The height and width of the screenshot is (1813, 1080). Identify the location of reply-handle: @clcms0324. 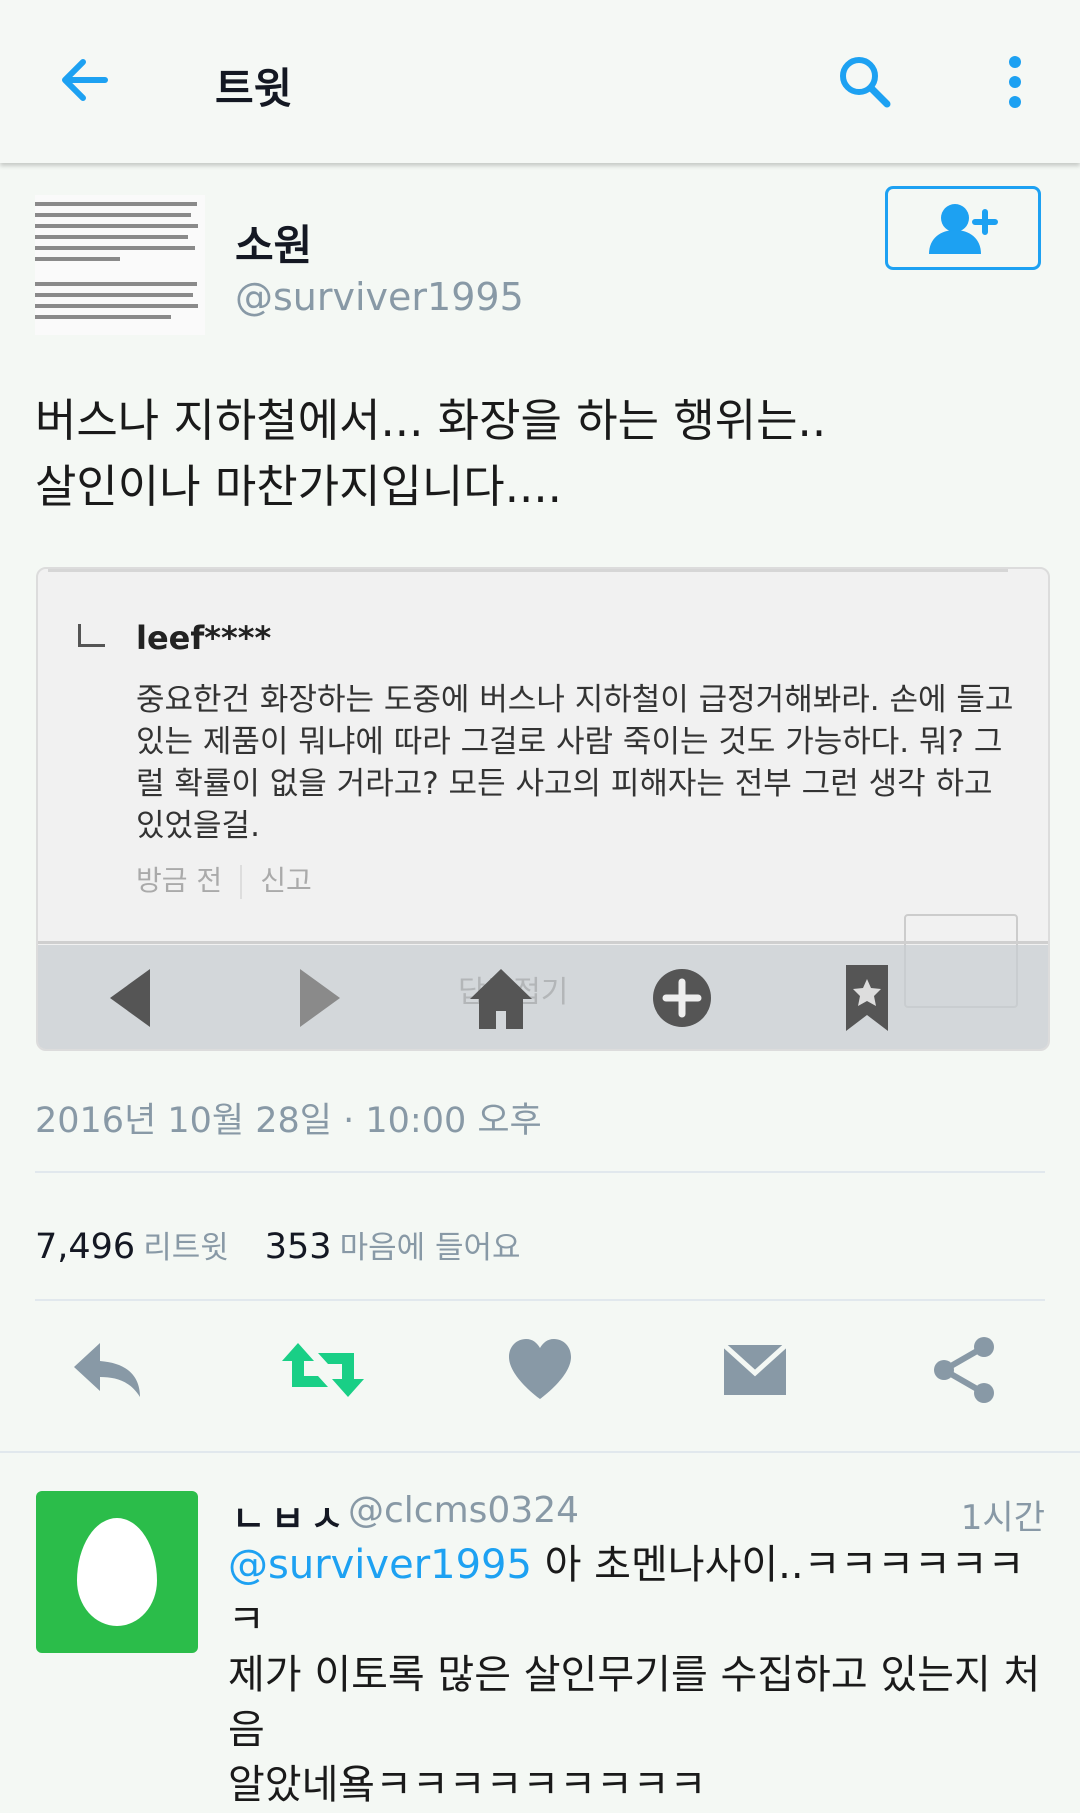
(463, 1510).